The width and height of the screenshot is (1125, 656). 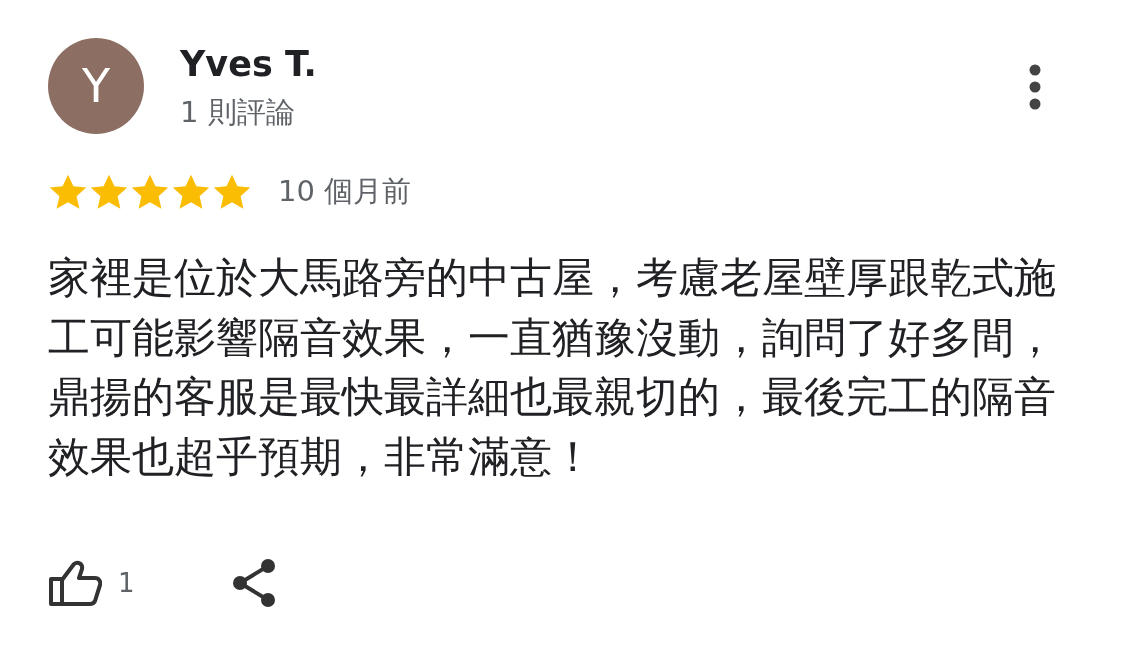 I want to click on like-count: 1, so click(x=126, y=583).